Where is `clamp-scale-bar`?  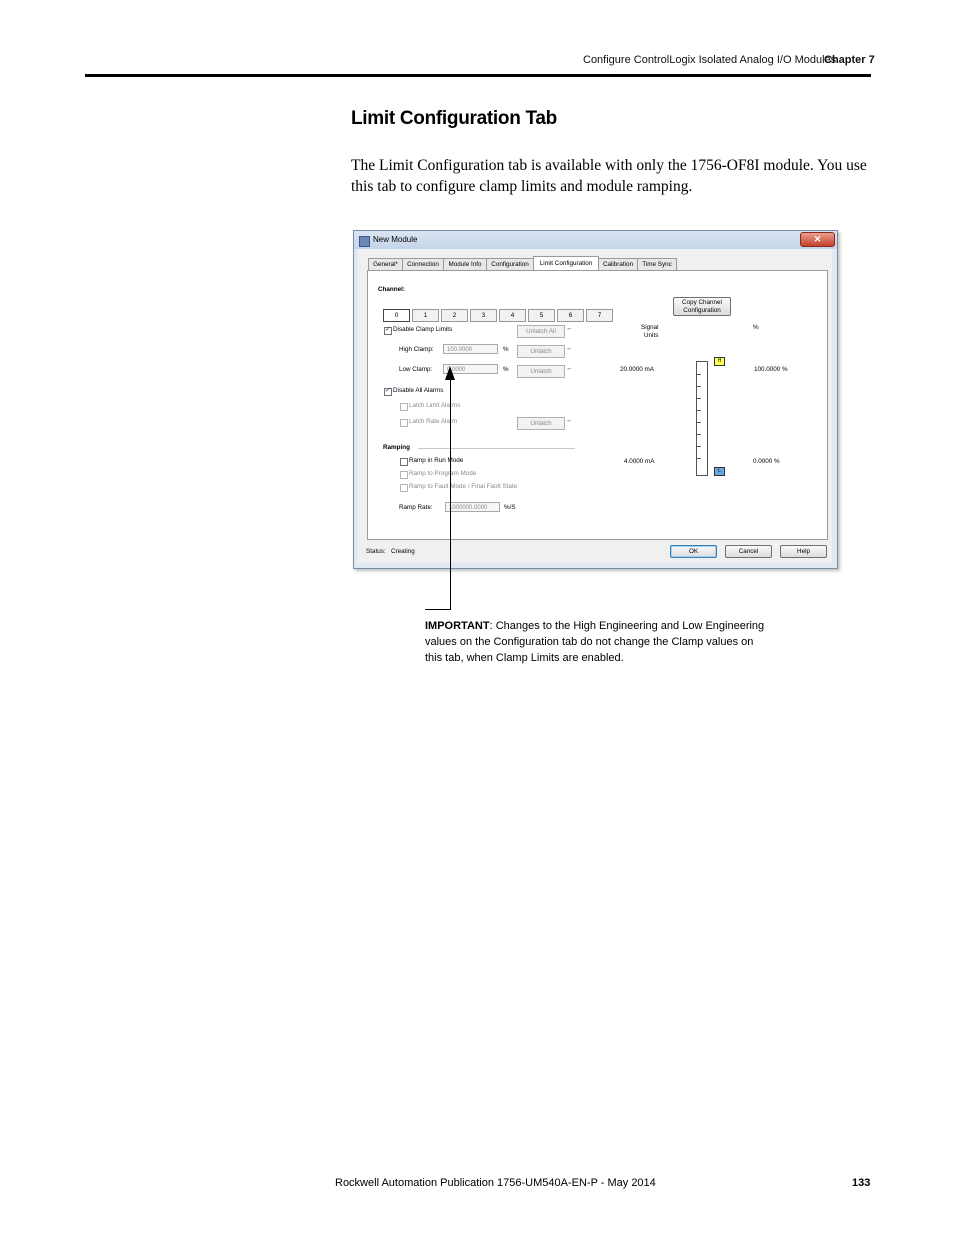
clamp-scale-bar is located at coordinates (702, 418).